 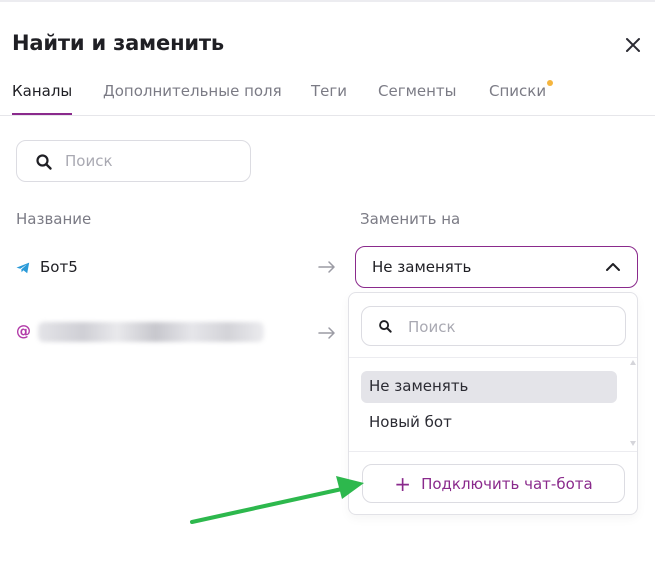 I want to click on option-no-replace: Не заменять, so click(x=489, y=387).